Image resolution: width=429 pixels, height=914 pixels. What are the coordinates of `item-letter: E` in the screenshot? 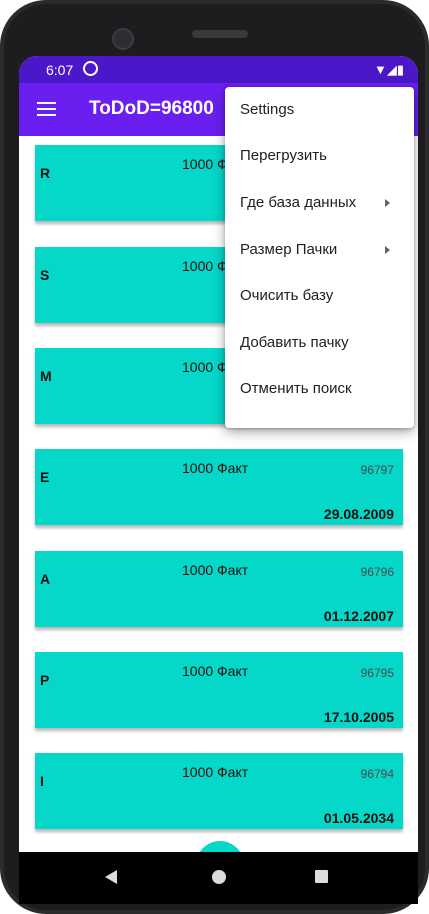 It's located at (45, 477).